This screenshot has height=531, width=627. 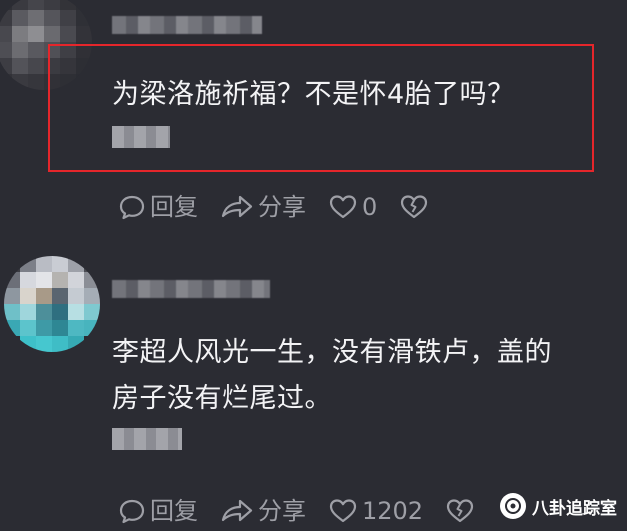 I want to click on watermark: 八卦追踪室, so click(x=558, y=506).